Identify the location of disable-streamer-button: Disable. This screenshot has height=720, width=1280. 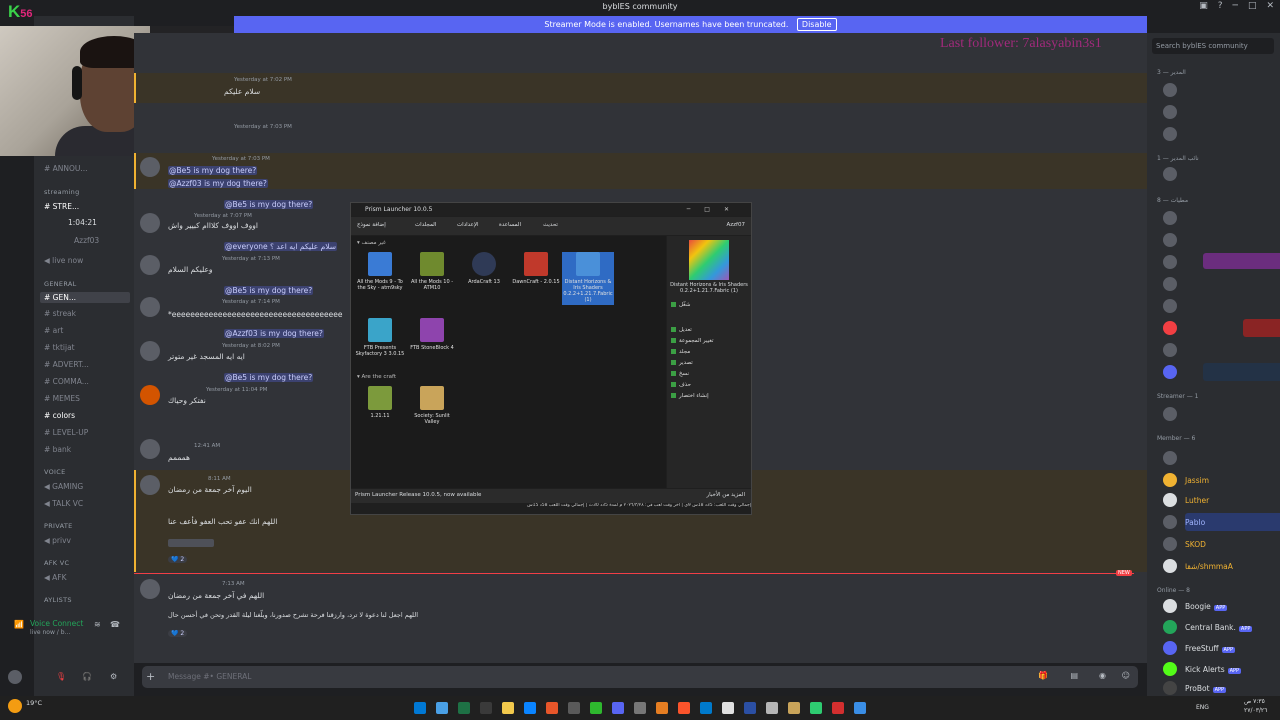
(816, 24).